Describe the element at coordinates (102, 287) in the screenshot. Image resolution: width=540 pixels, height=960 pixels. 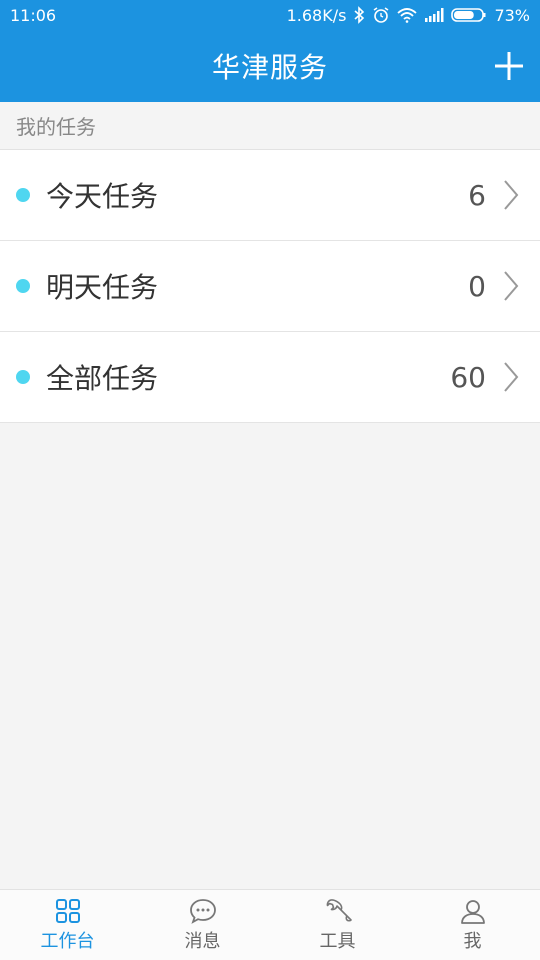
I see `task-label: 明天任务` at that location.